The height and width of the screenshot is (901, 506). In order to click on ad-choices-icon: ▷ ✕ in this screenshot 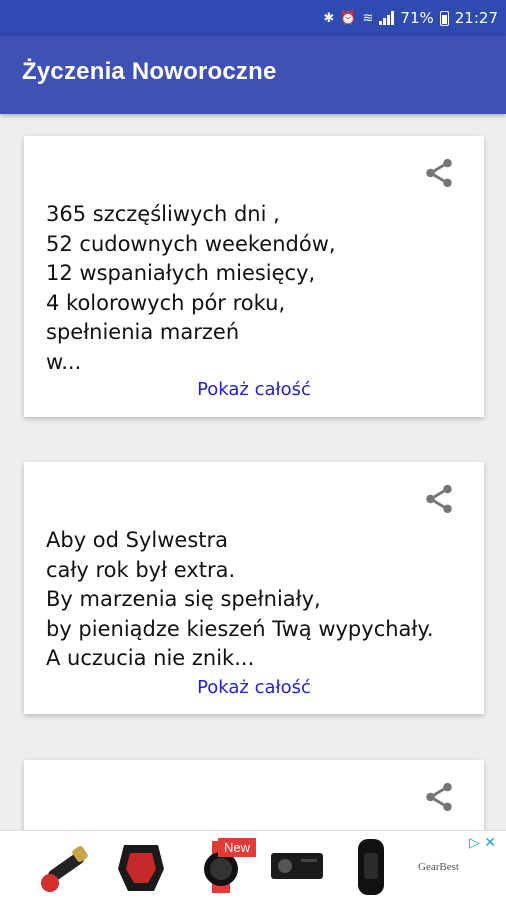, I will do `click(482, 843)`.